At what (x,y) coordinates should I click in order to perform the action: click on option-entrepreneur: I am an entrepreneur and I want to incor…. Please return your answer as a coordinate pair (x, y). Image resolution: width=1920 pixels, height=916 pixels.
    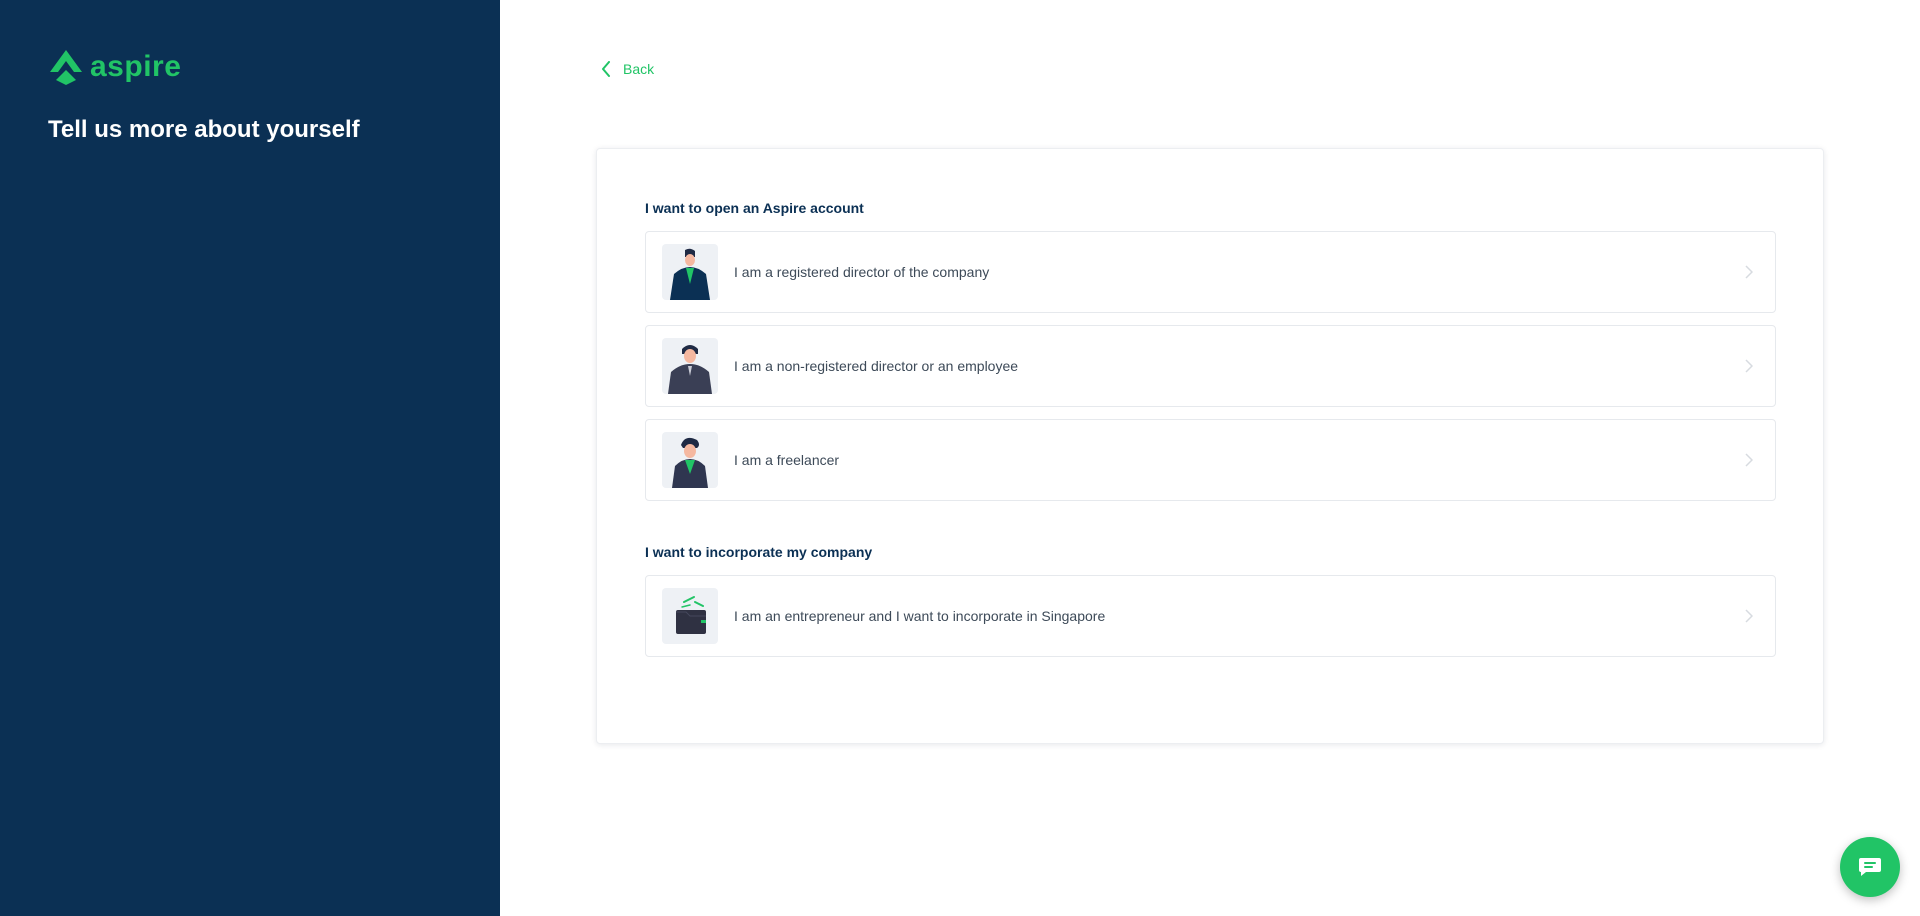
    Looking at the image, I should click on (1210, 616).